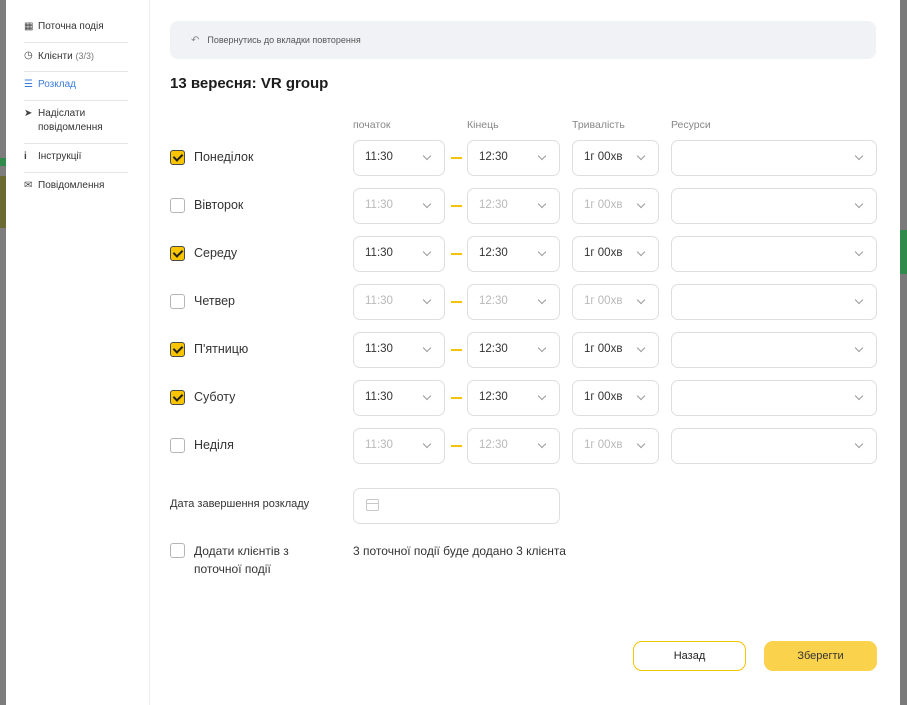 The height and width of the screenshot is (705, 907). I want to click on send-icon: ➤, so click(28, 113).